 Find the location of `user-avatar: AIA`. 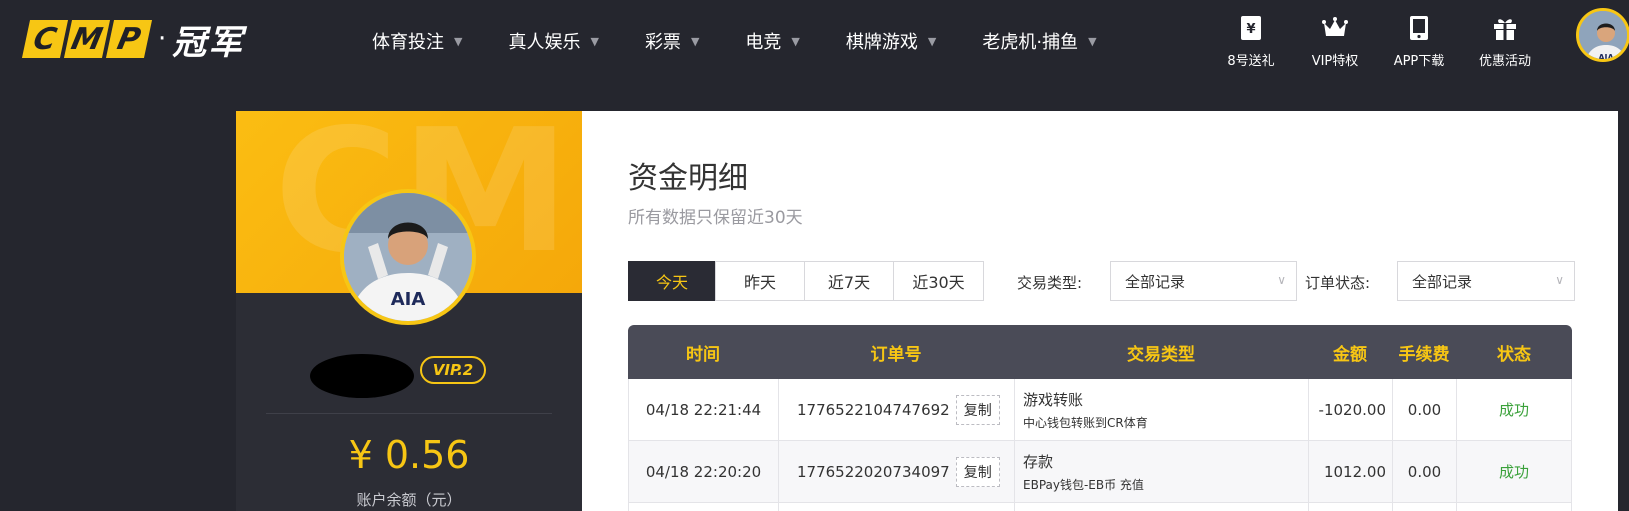

user-avatar: AIA is located at coordinates (1602, 35).